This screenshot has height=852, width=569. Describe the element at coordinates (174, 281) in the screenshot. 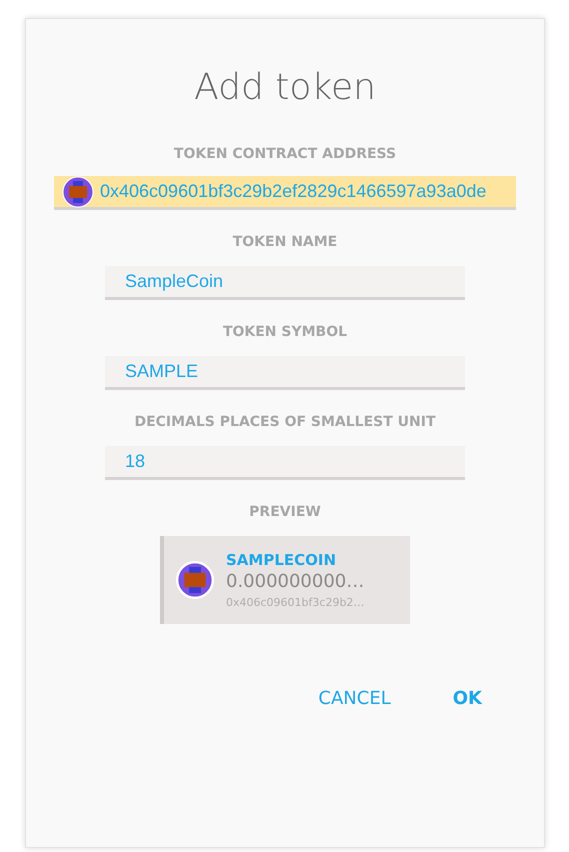

I see `field-value: SampleCoin` at that location.